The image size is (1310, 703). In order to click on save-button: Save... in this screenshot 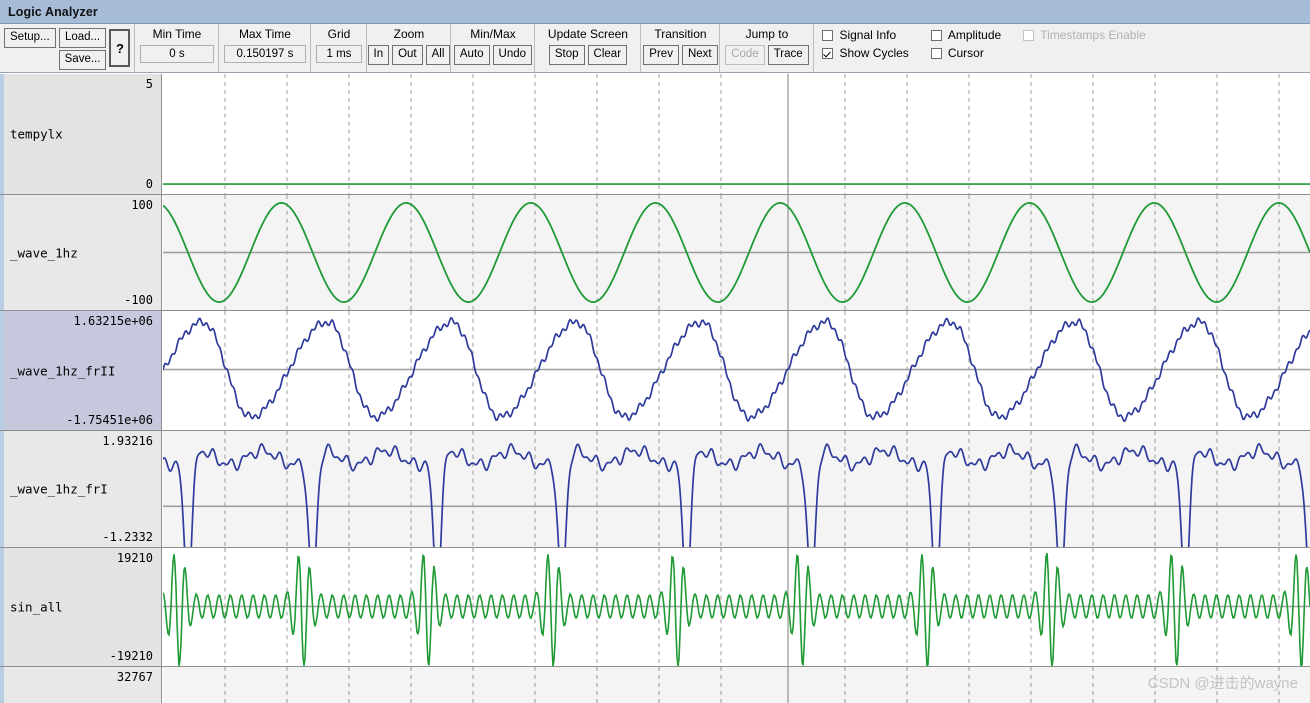, I will do `click(82, 60)`.